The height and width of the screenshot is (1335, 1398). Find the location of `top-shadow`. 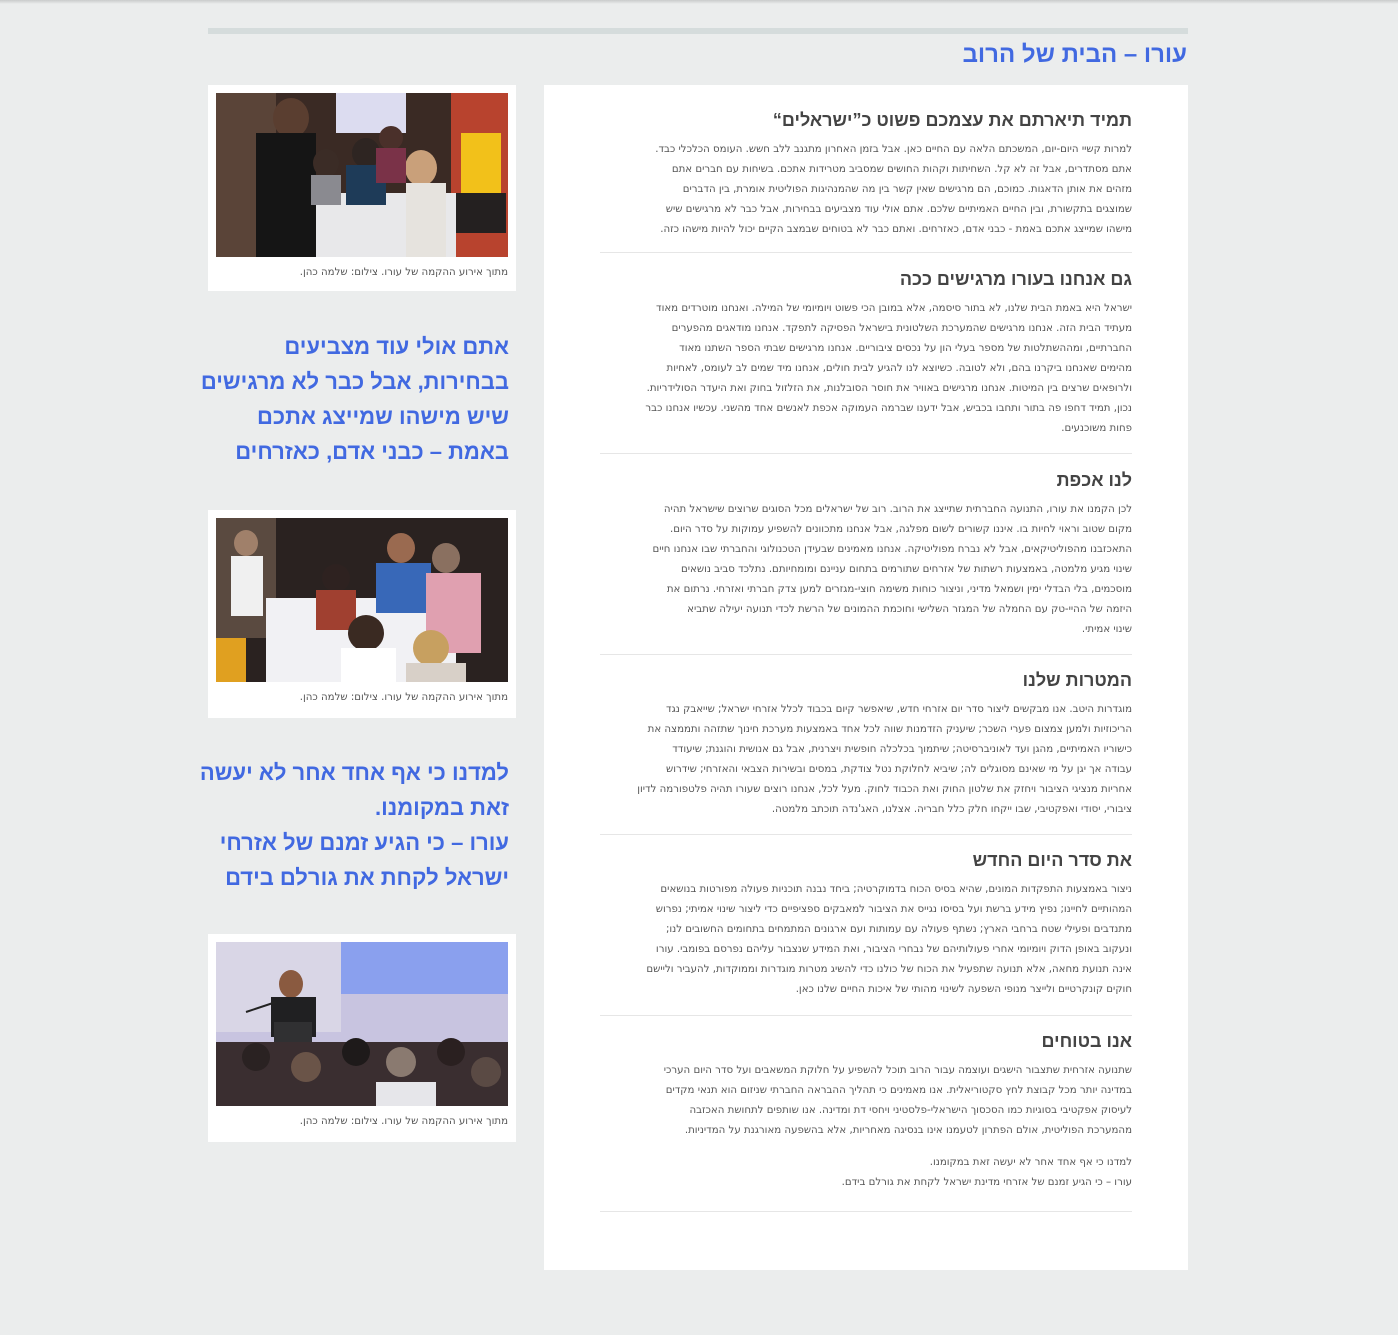

top-shadow is located at coordinates (699, 2).